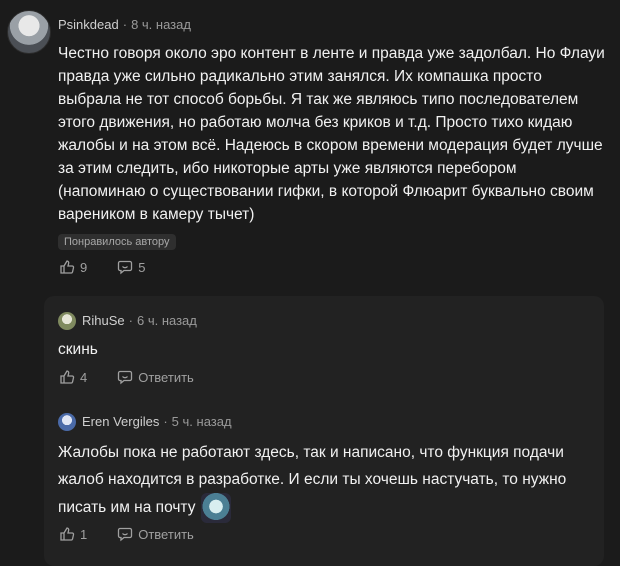 The width and height of the screenshot is (620, 566). I want to click on reply-meta: RihuSe · 6 ч. назад, so click(139, 320).